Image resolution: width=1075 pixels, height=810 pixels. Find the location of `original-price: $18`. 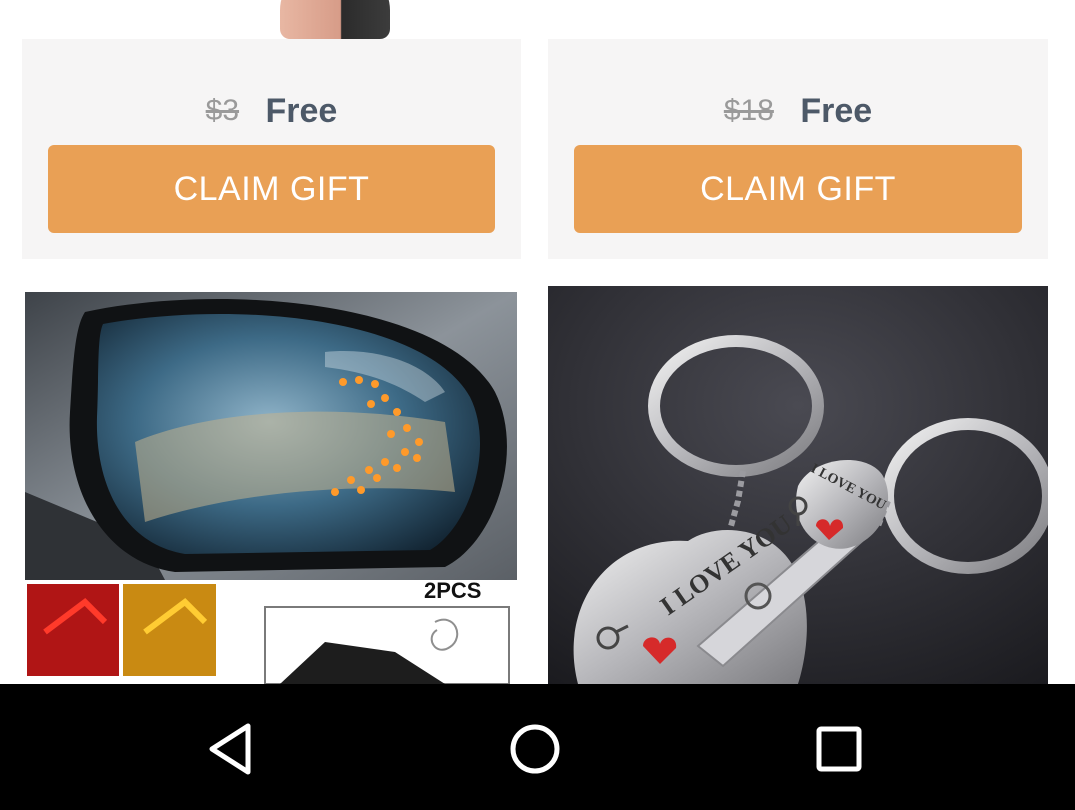

original-price: $18 is located at coordinates (748, 110).